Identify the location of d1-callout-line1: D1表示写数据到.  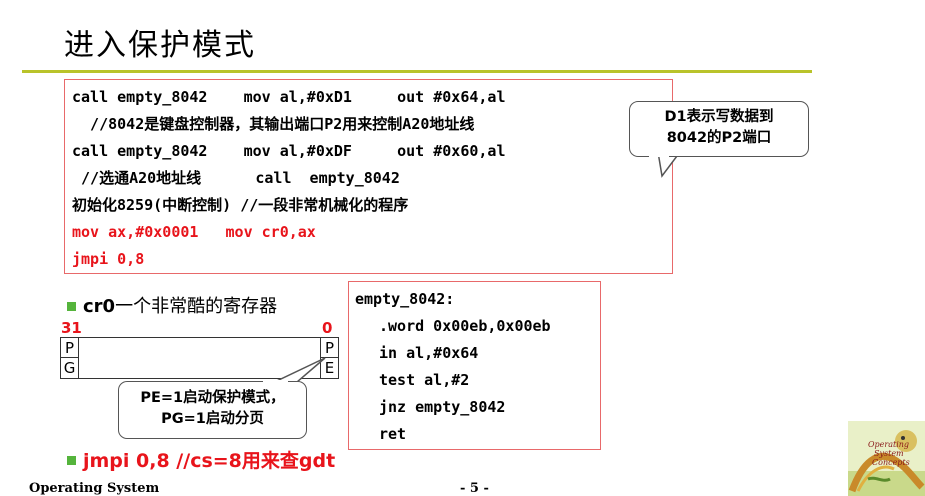
(719, 117).